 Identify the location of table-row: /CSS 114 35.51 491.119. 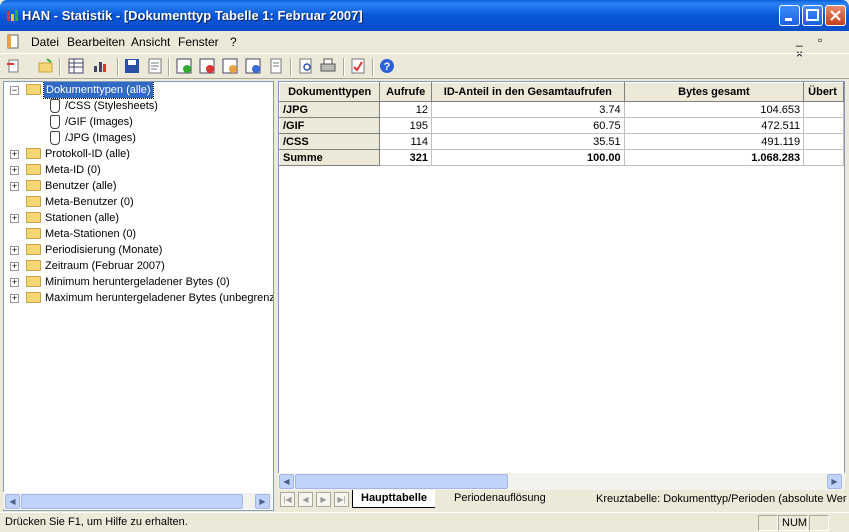
(561, 141).